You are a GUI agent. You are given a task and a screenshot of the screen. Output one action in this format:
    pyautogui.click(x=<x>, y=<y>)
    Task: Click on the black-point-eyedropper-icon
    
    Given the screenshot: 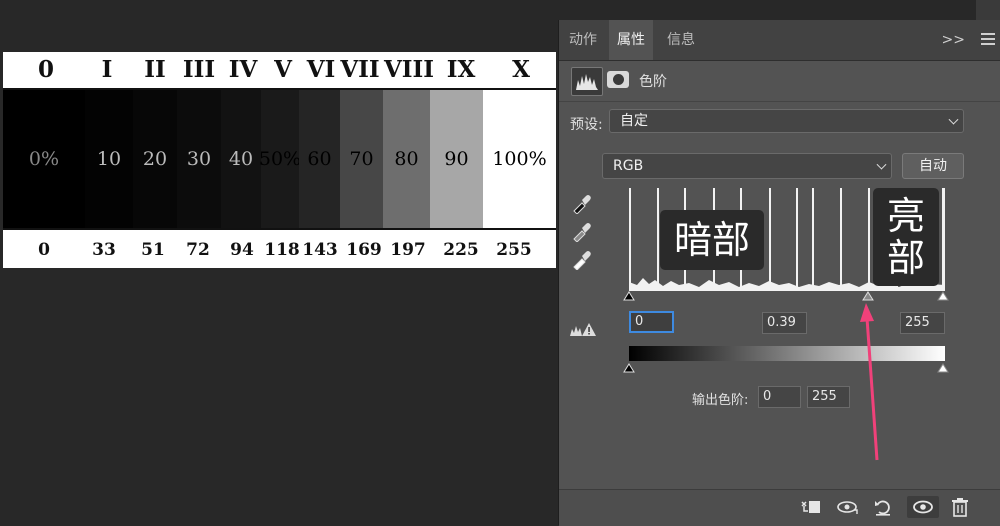 What is the action you would take?
    pyautogui.click(x=581, y=203)
    